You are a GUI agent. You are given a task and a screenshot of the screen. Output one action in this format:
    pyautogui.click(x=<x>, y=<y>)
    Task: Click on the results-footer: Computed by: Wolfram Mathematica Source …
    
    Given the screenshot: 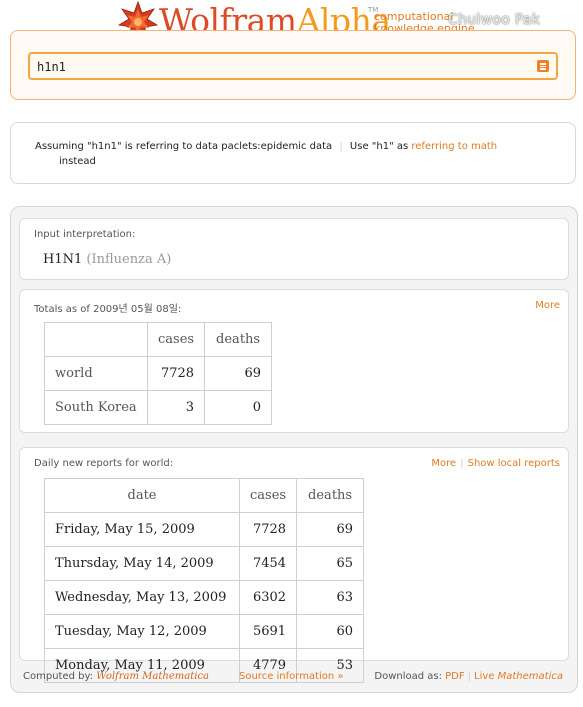 What is the action you would take?
    pyautogui.click(x=294, y=677)
    